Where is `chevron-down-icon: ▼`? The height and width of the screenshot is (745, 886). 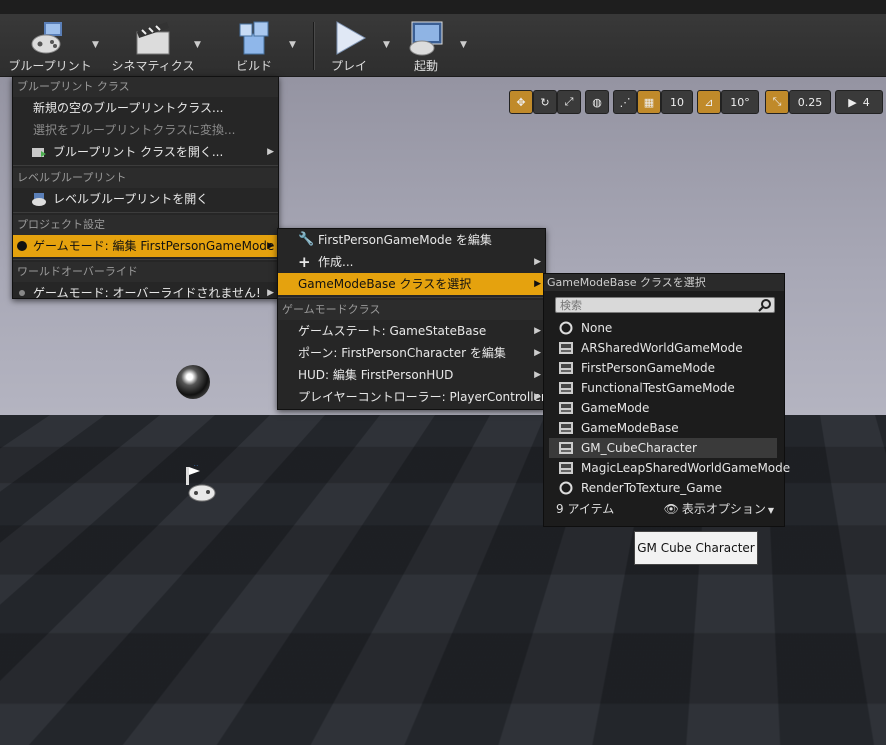
chevron-down-icon: ▼ is located at coordinates (770, 510).